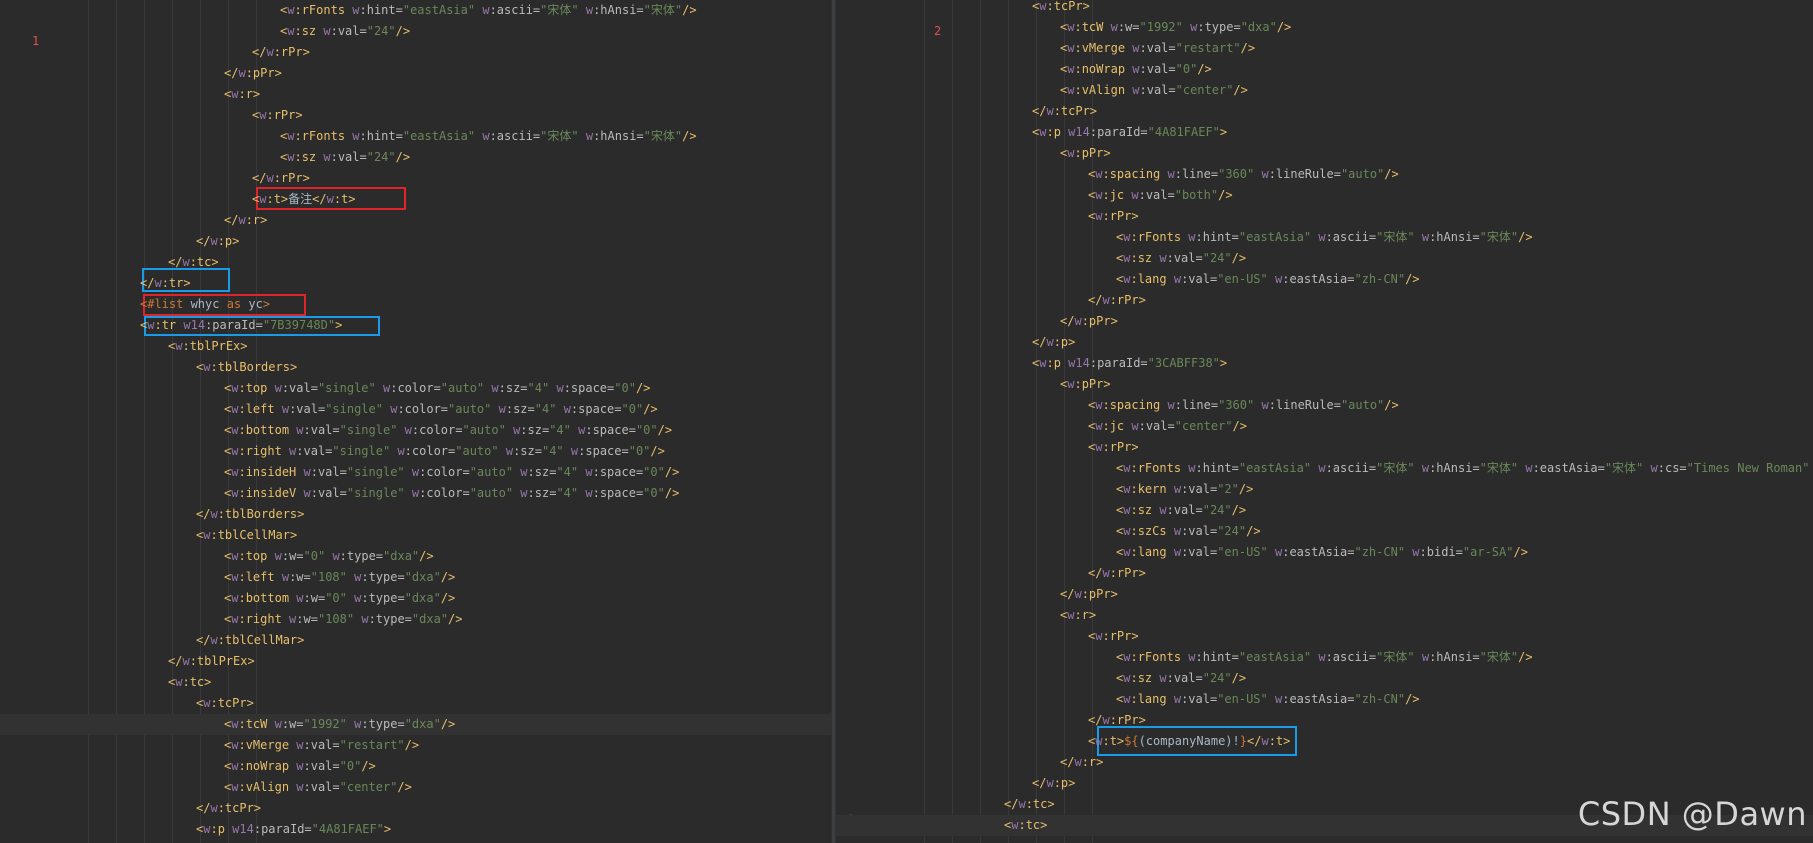  I want to click on code-line: </w:tc>, so click(415, 262).